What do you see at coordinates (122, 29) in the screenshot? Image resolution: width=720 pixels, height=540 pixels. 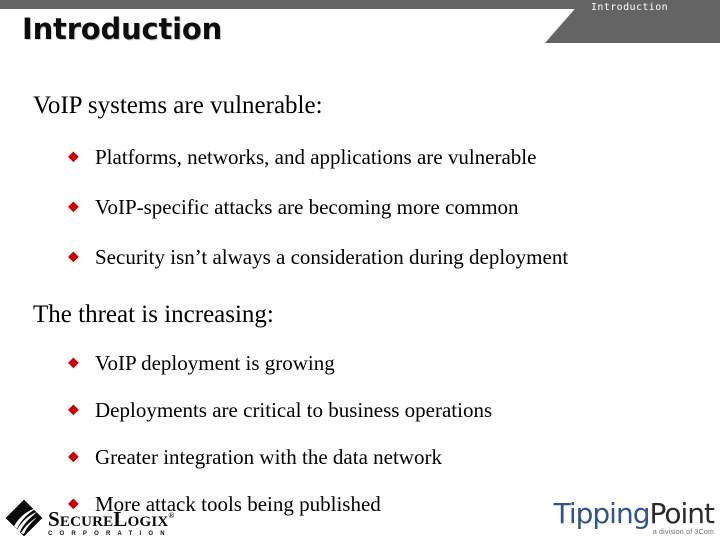 I see `page-title: Introduction` at bounding box center [122, 29].